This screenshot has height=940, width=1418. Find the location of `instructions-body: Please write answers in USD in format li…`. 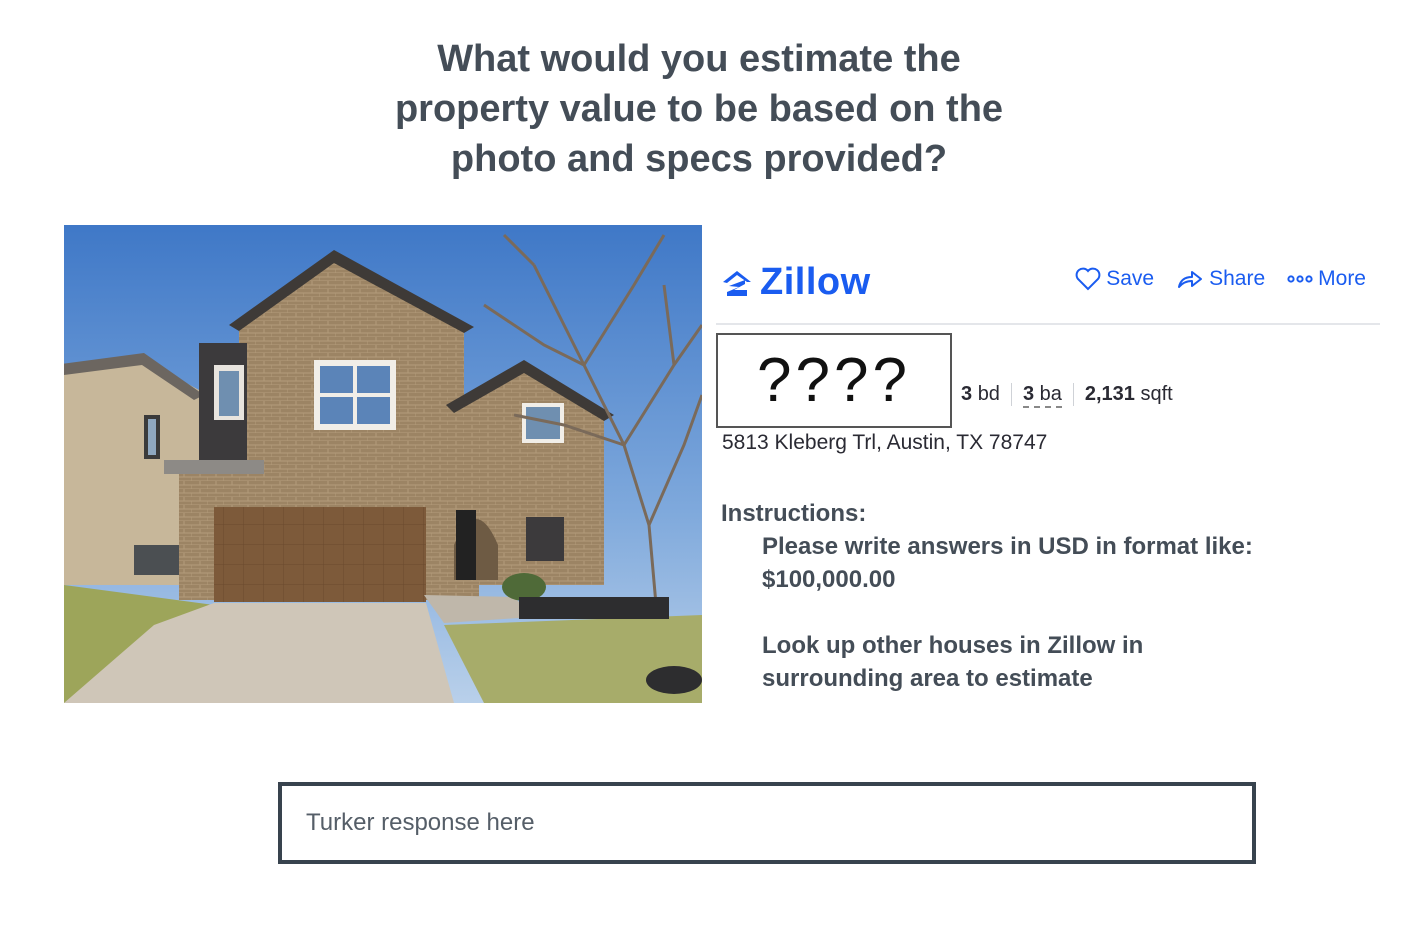

instructions-body: Please write answers in USD in format li… is located at coordinates (1041, 612).